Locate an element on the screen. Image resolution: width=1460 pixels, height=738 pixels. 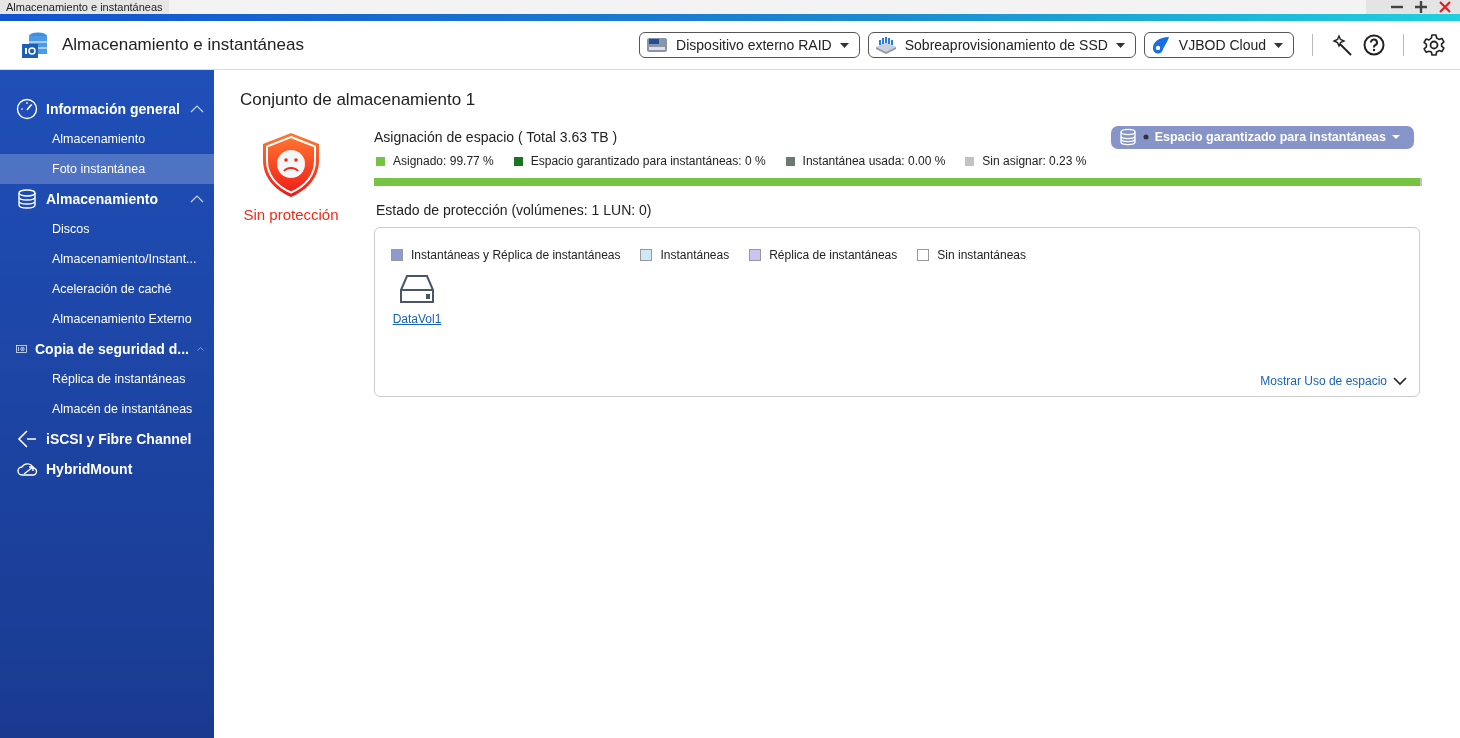
close-icon is located at coordinates (1445, 7).